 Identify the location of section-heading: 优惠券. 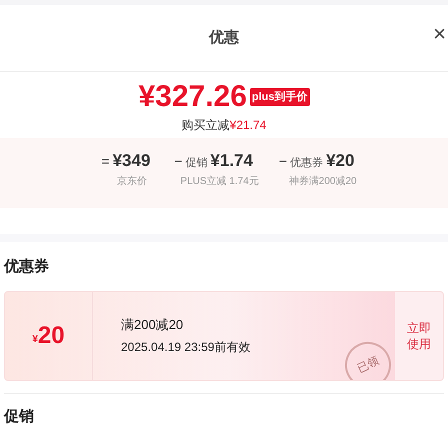
(27, 267).